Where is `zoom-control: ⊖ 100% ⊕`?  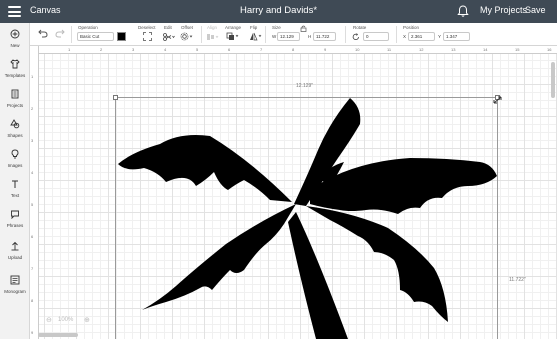 zoom-control: ⊖ 100% ⊕ is located at coordinates (71, 322).